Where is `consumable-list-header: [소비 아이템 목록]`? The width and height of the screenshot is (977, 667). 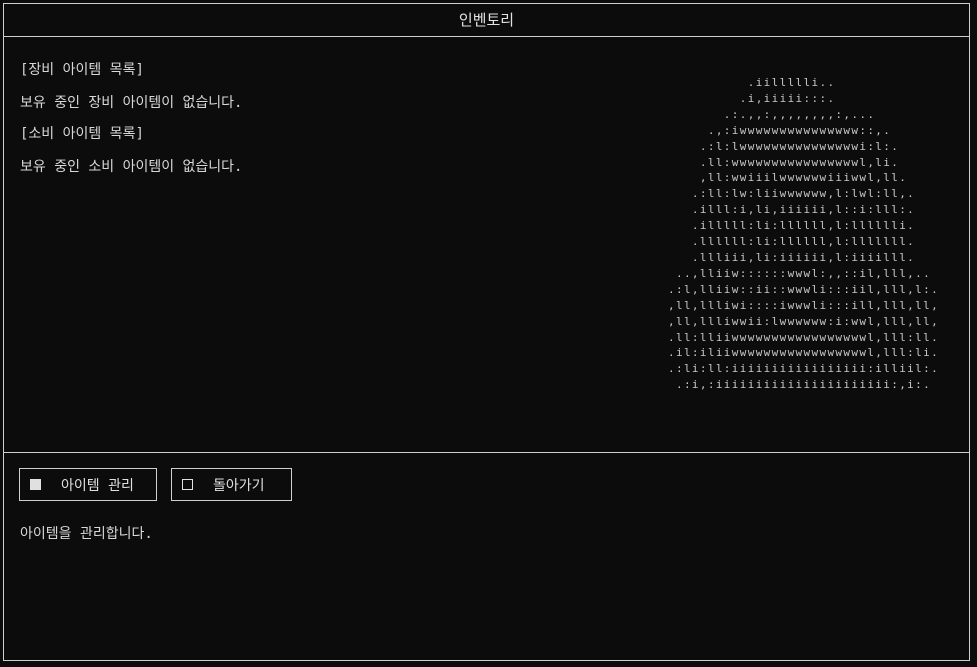 consumable-list-header: [소비 아이템 목록] is located at coordinates (82, 134).